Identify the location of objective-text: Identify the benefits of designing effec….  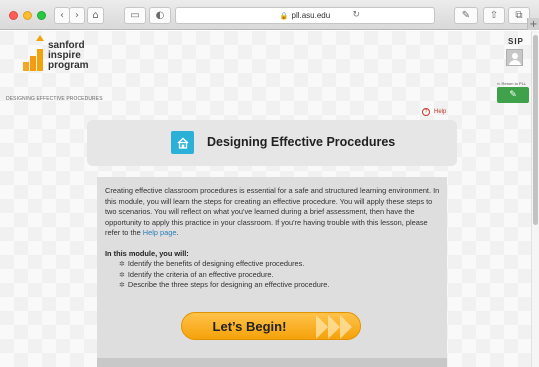
(216, 263).